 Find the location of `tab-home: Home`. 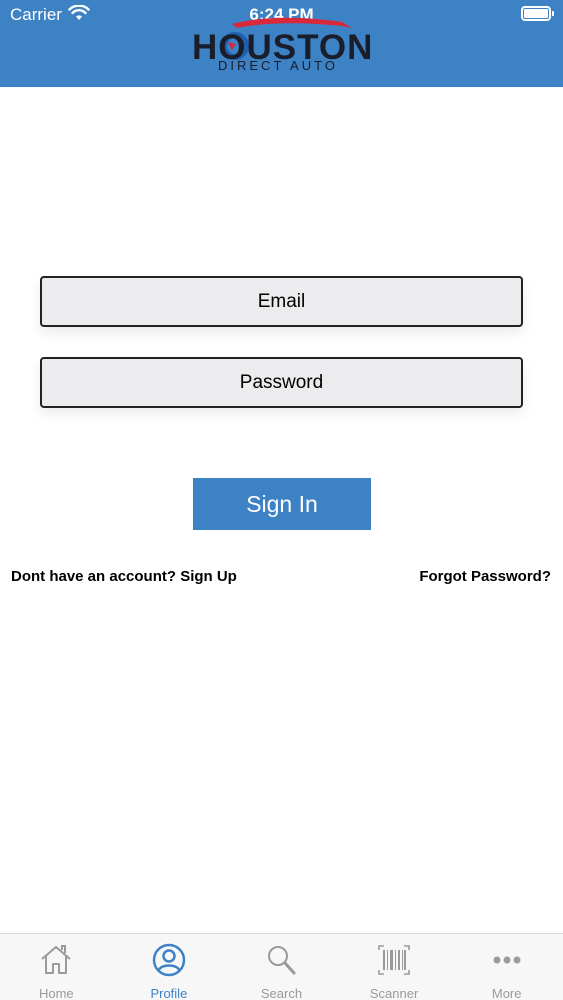

tab-home: Home is located at coordinates (56, 967).